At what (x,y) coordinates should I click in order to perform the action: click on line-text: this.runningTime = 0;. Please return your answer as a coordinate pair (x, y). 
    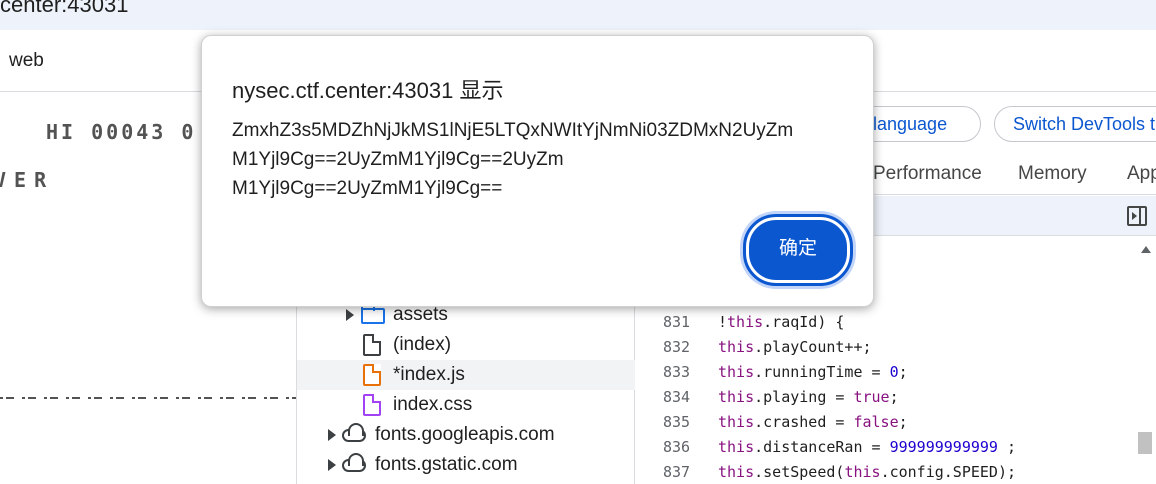
    Looking at the image, I should click on (813, 372).